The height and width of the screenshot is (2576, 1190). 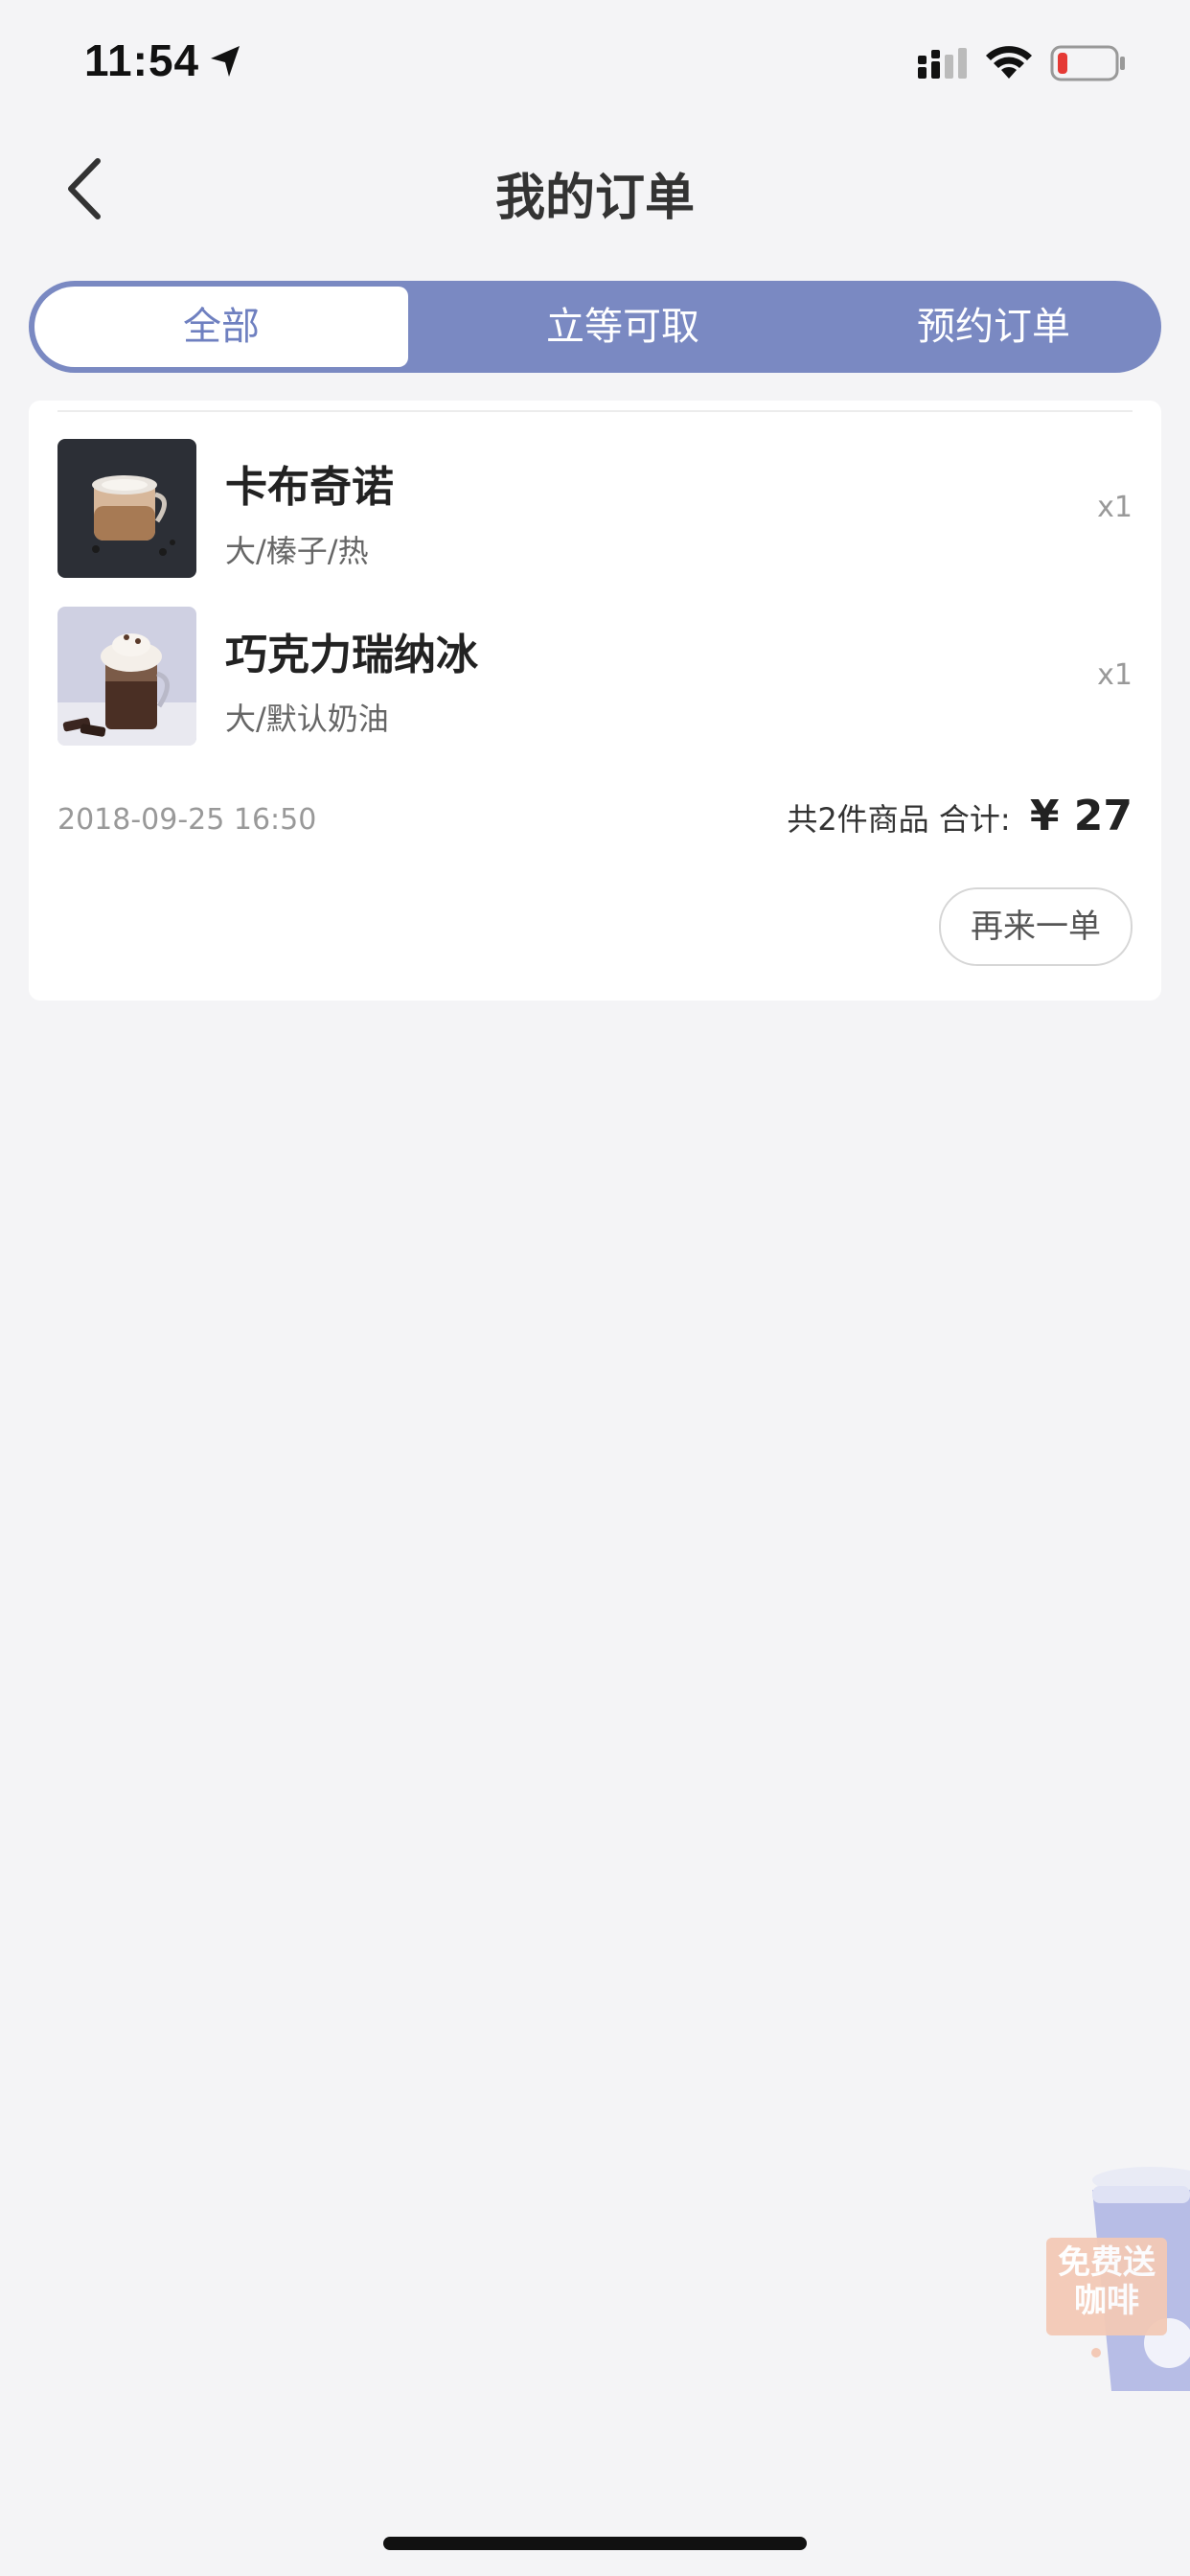 I want to click on order-filter-tabs: 全部 立等可取 预约订单, so click(x=595, y=327).